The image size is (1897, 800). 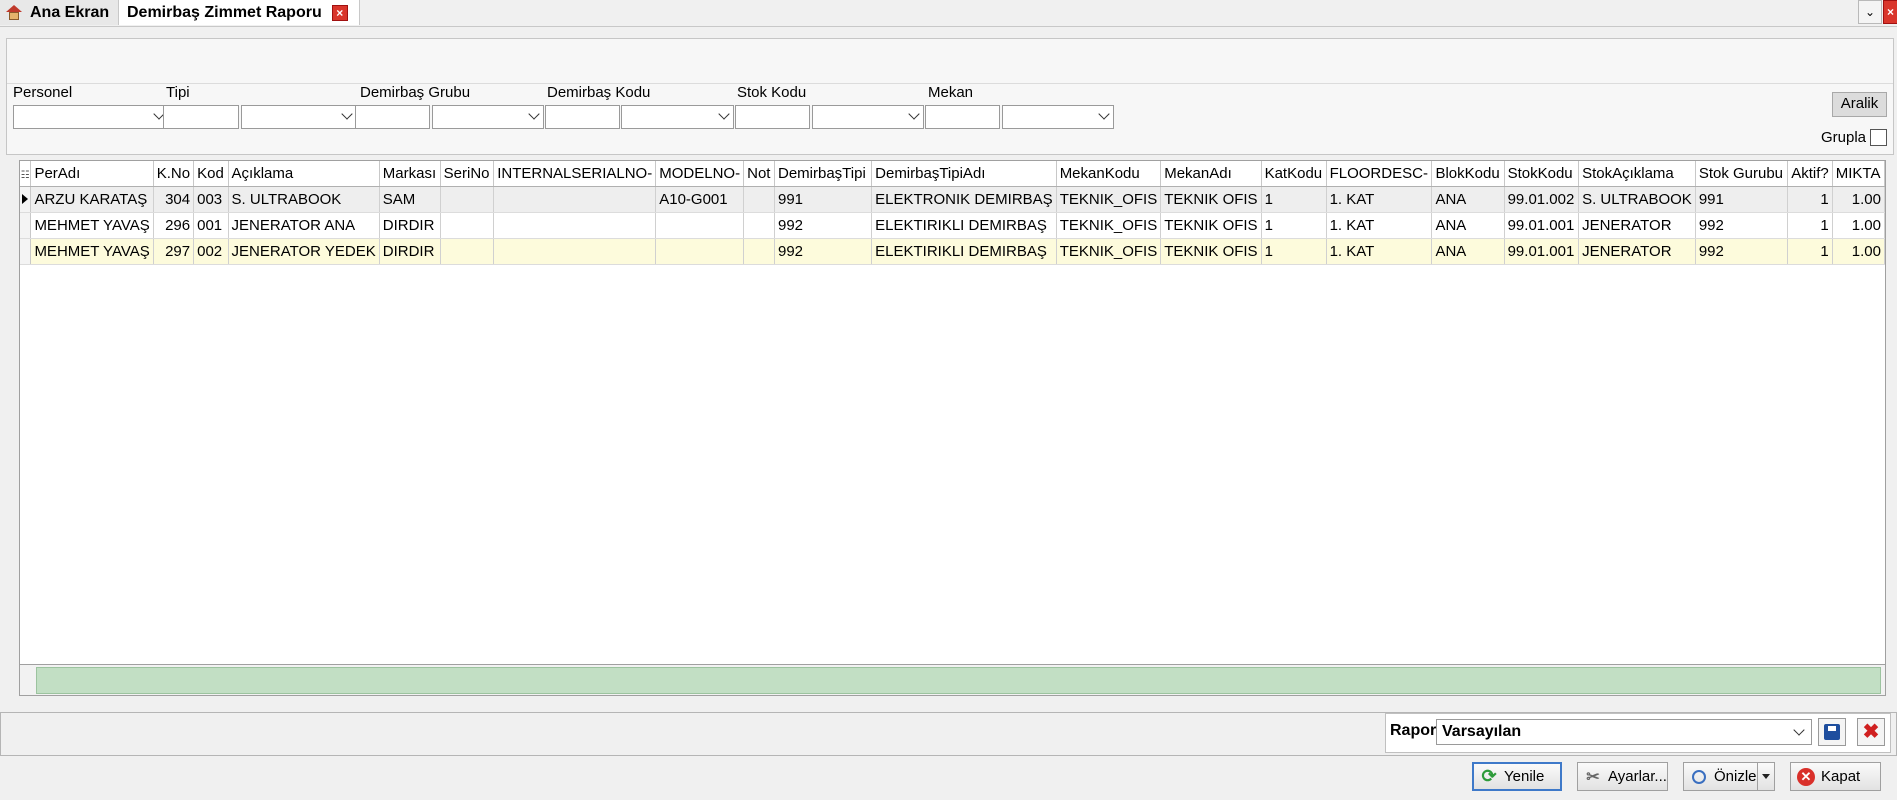 I want to click on mekan-select, so click(x=1058, y=117).